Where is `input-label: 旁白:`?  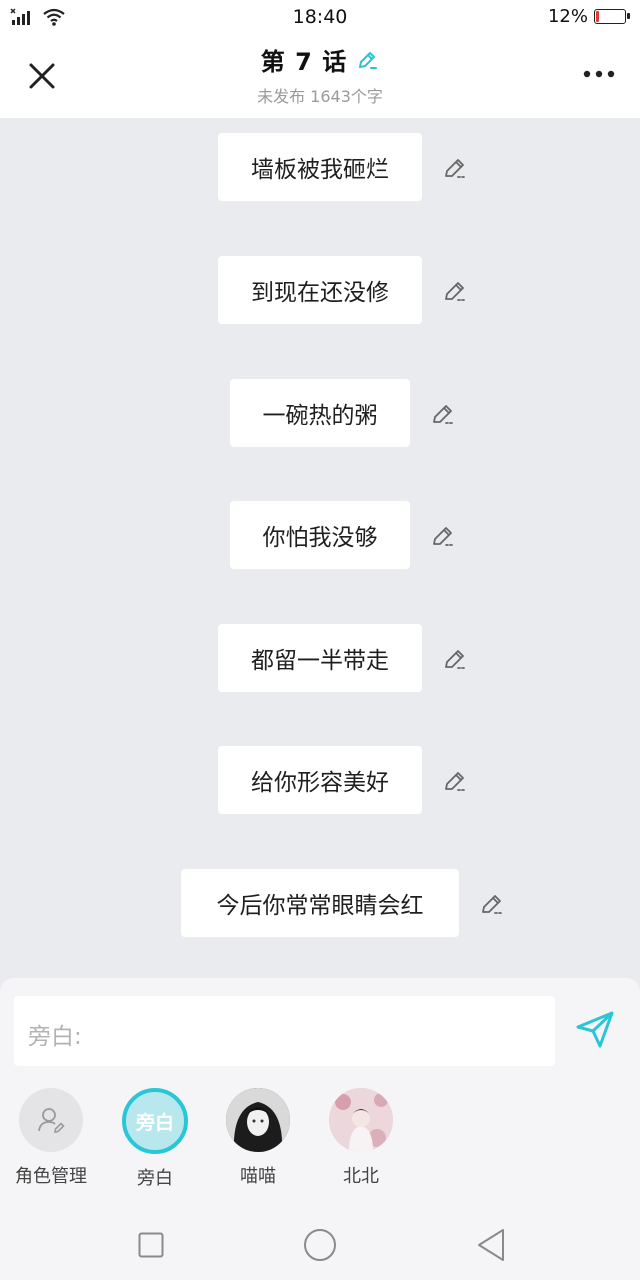
input-label: 旁白: is located at coordinates (55, 1037).